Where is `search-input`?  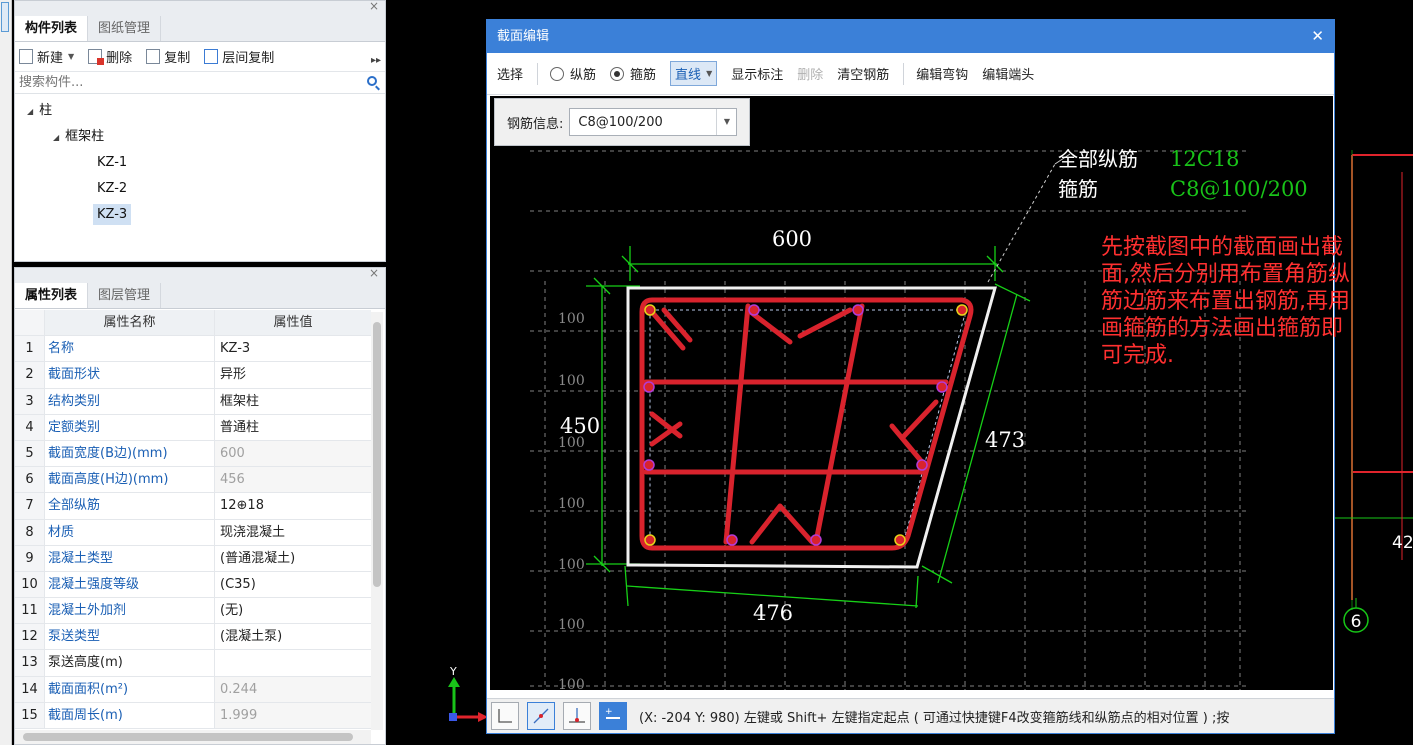 search-input is located at coordinates (184, 82).